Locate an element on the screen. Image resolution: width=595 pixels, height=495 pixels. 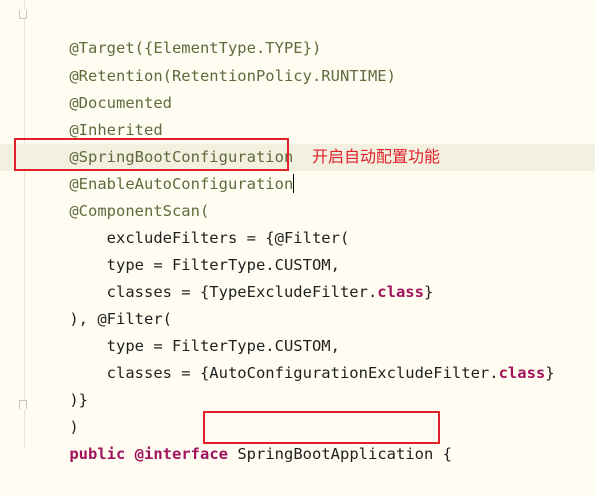
highlight-box-springbootapplication is located at coordinates (321, 427).